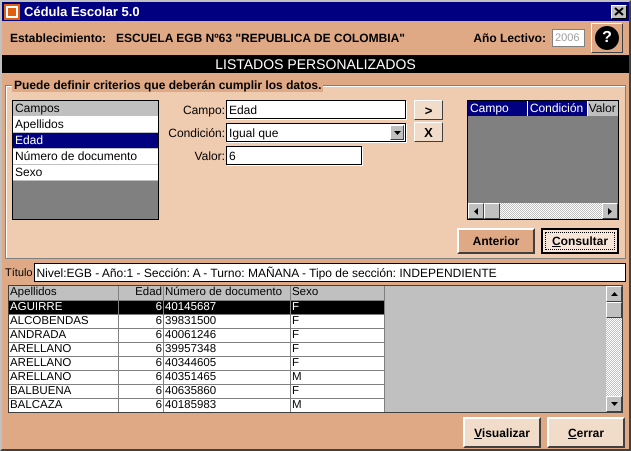 This screenshot has width=631, height=451. I want to click on close-button, so click(619, 11).